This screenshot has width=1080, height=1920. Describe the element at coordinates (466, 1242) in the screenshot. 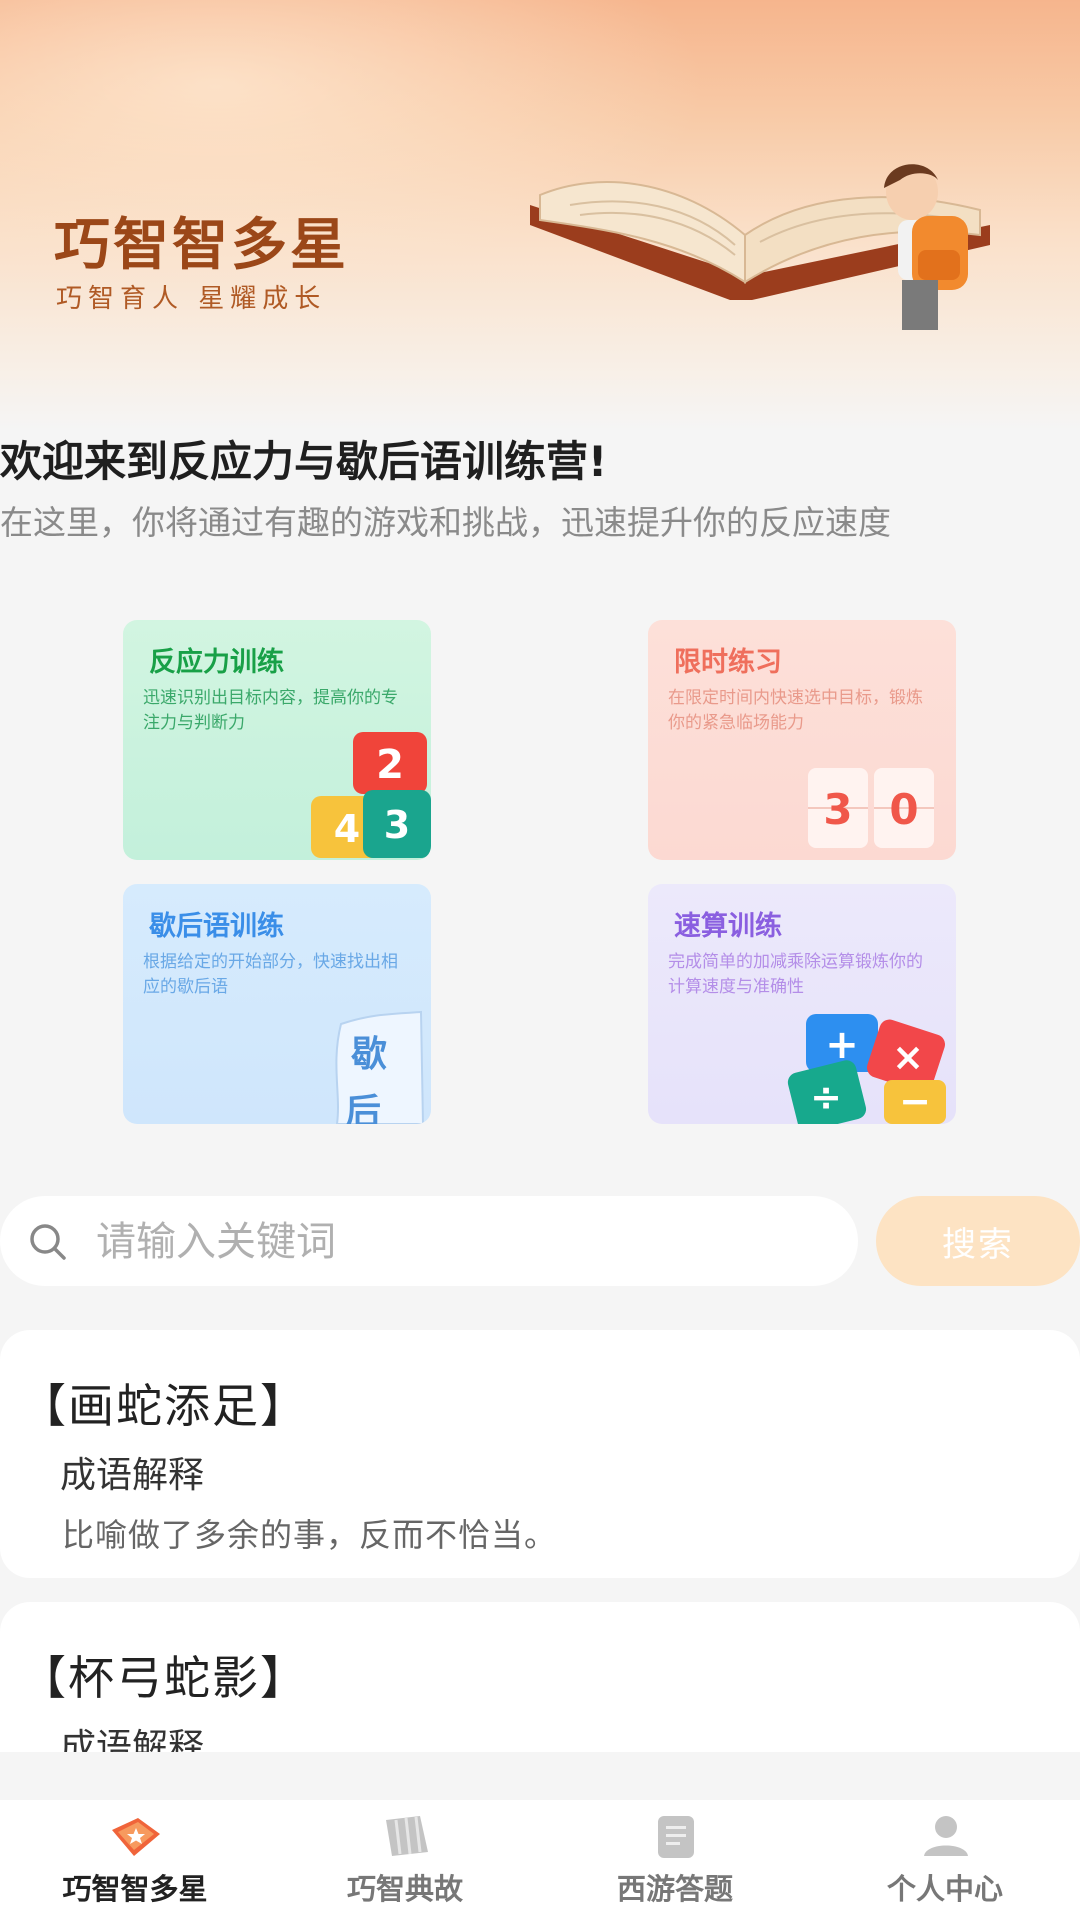

I see `search-input` at that location.